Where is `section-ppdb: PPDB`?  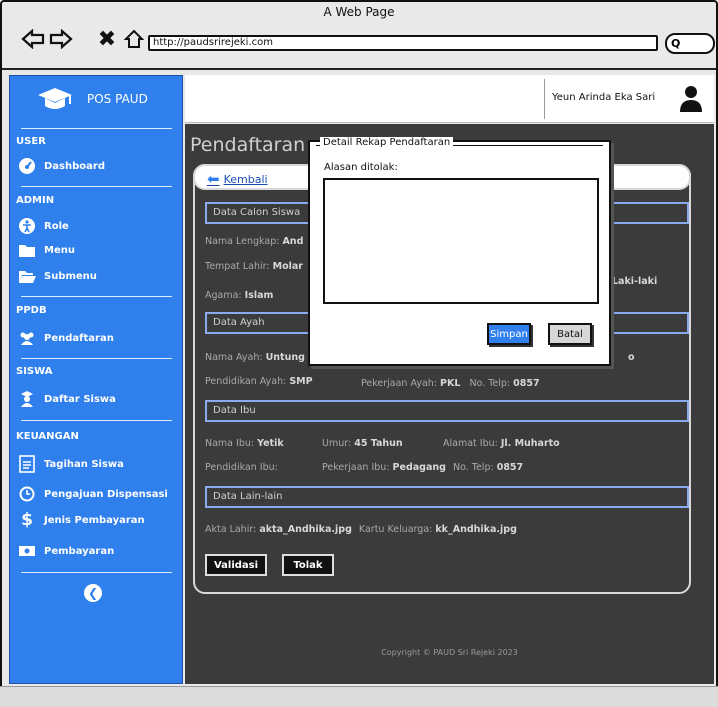
section-ppdb: PPDB is located at coordinates (31, 310).